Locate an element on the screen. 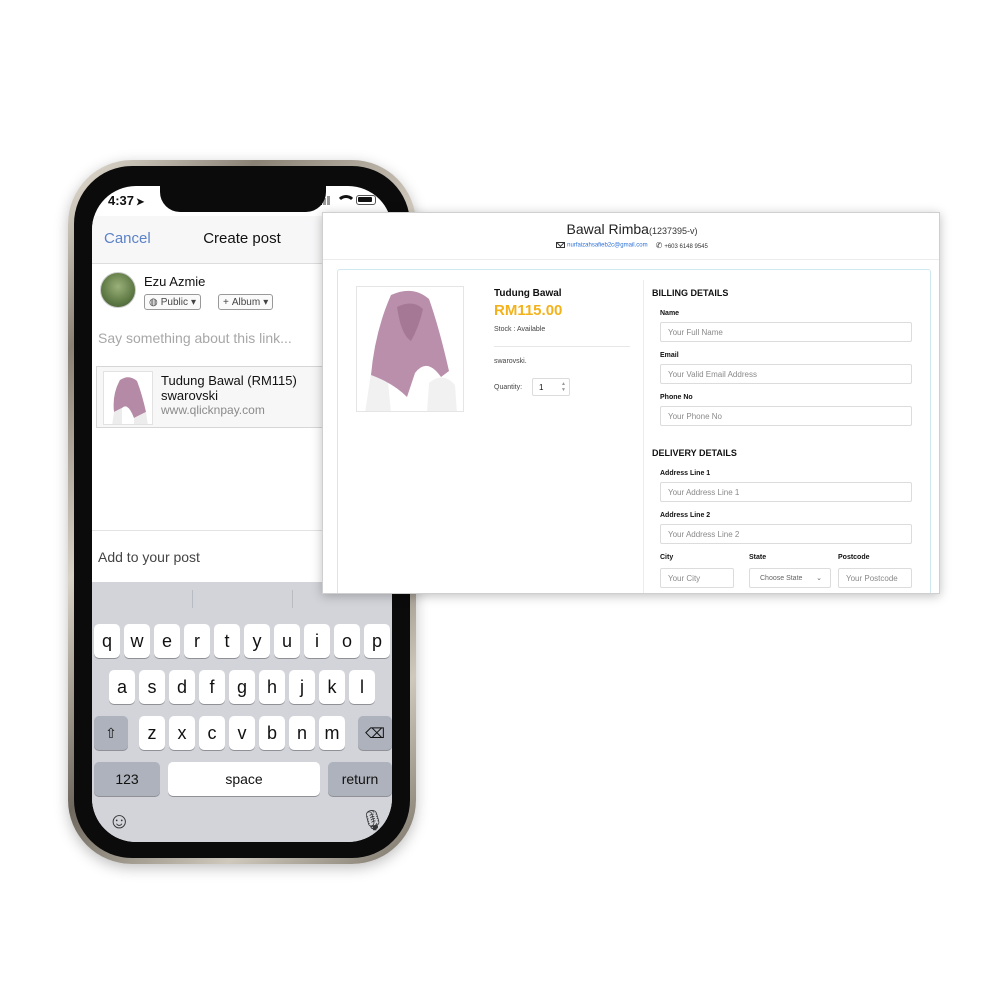 This screenshot has width=1000, height=1000. mail-icon is located at coordinates (561, 245).